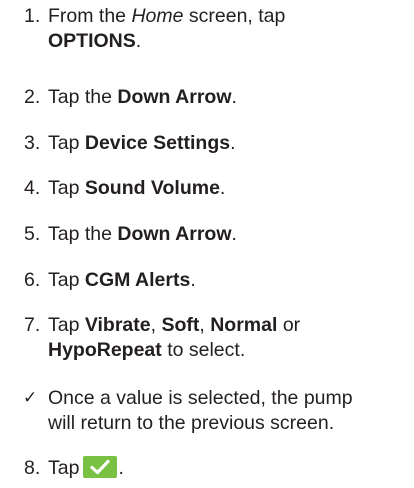 This screenshot has height=488, width=414. Describe the element at coordinates (289, 325) in the screenshot. I see `text-run: or` at that location.